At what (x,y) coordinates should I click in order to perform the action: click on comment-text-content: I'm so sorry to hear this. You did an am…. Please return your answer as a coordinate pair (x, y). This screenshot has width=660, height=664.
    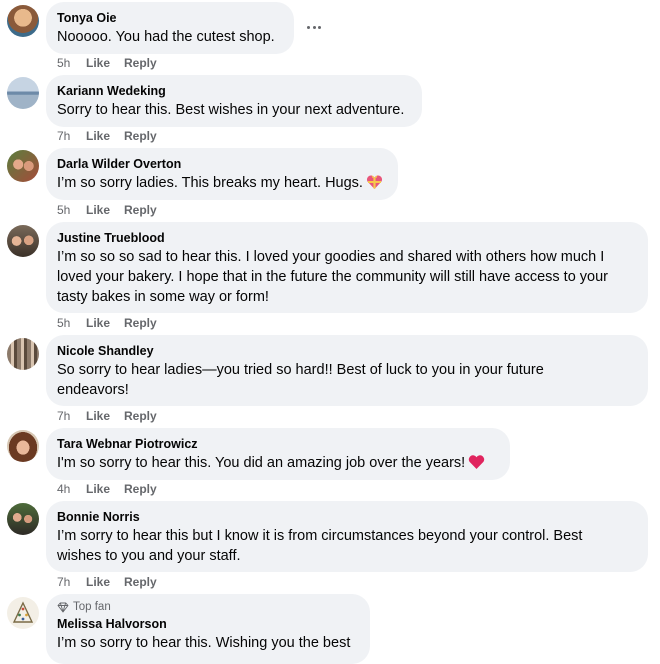
    Looking at the image, I should click on (261, 463).